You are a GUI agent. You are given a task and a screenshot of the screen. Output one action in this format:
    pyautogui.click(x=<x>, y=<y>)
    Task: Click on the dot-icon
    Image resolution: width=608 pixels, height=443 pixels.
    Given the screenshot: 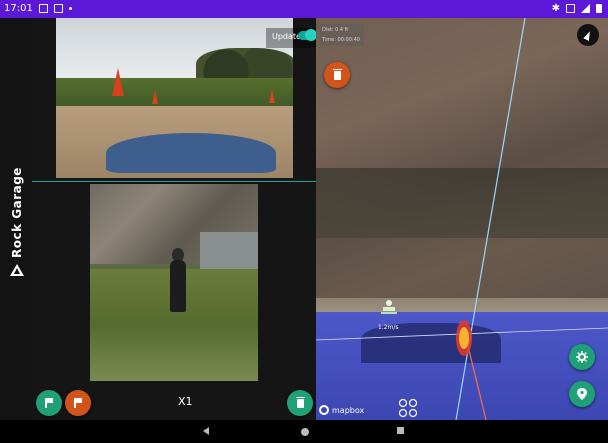 What is the action you would take?
    pyautogui.click(x=70, y=8)
    